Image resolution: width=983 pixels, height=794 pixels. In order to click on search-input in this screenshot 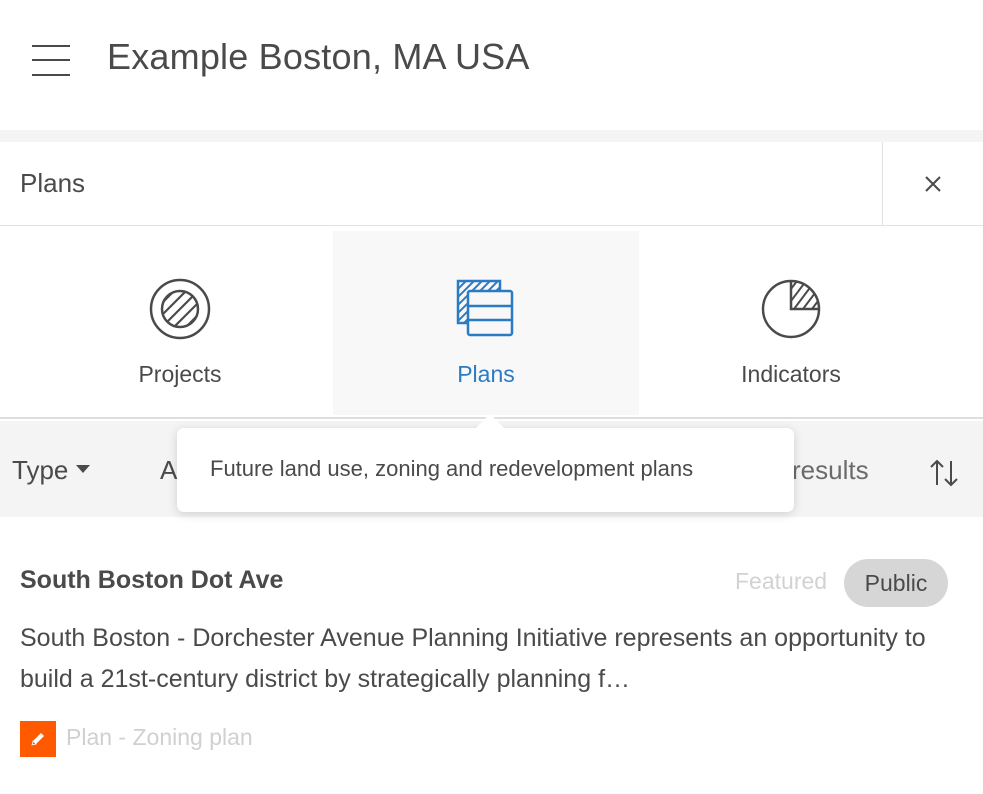, I will do `click(441, 183)`.